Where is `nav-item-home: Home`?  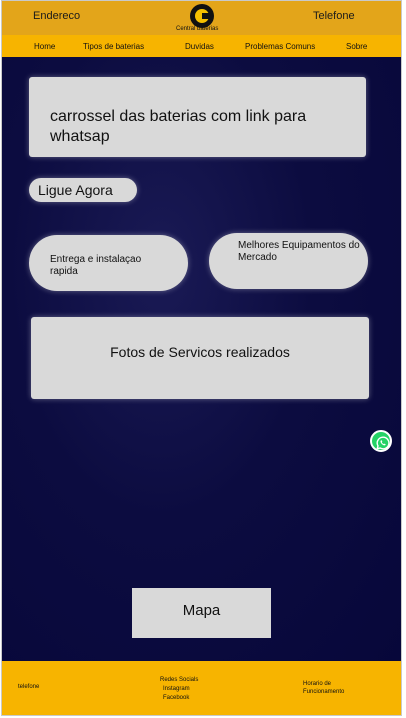 nav-item-home: Home is located at coordinates (44, 46).